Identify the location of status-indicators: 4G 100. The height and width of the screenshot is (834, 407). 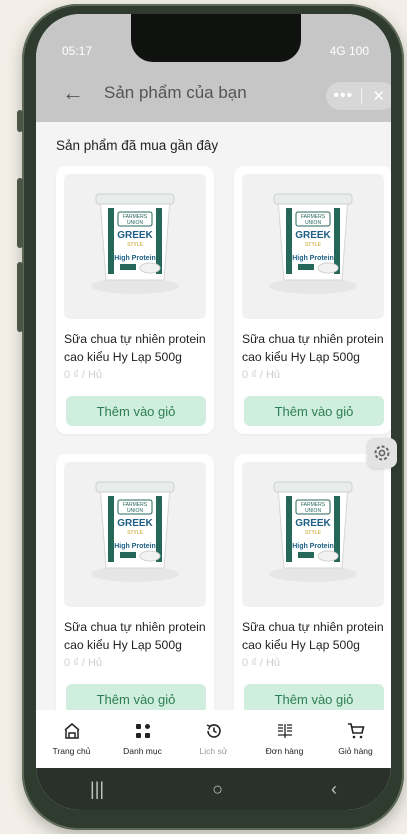
(349, 51).